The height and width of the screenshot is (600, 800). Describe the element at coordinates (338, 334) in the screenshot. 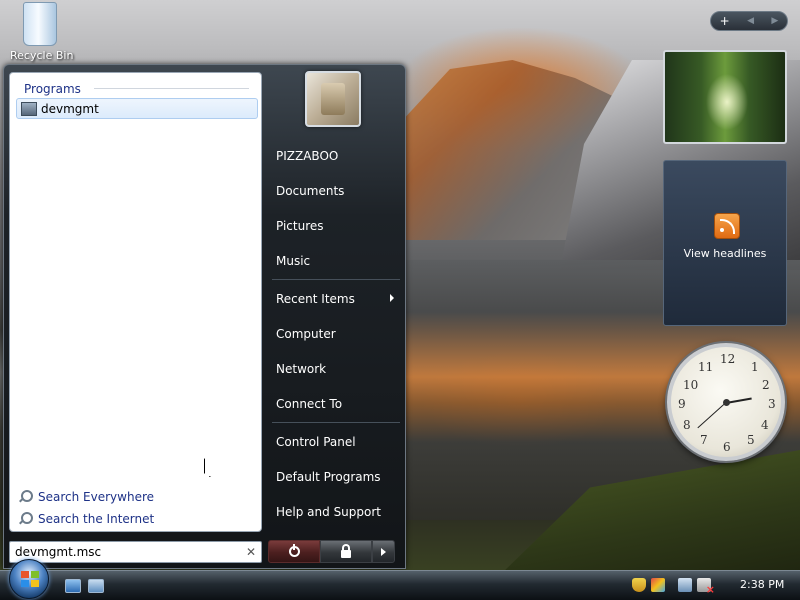

I see `start-item-computer: Computer` at that location.